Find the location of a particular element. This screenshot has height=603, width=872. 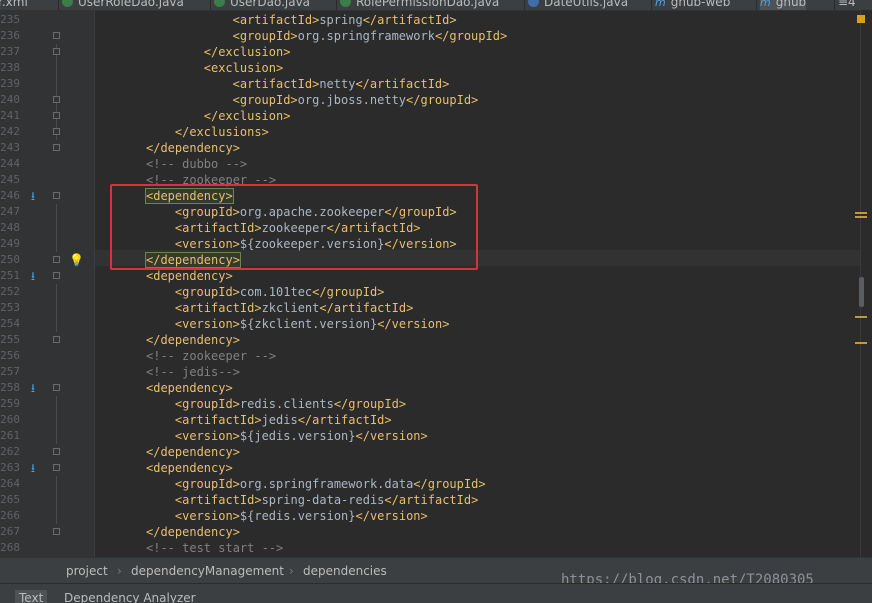

code-line: 239 <artifactId>netty</artifactId> is located at coordinates (430, 84).